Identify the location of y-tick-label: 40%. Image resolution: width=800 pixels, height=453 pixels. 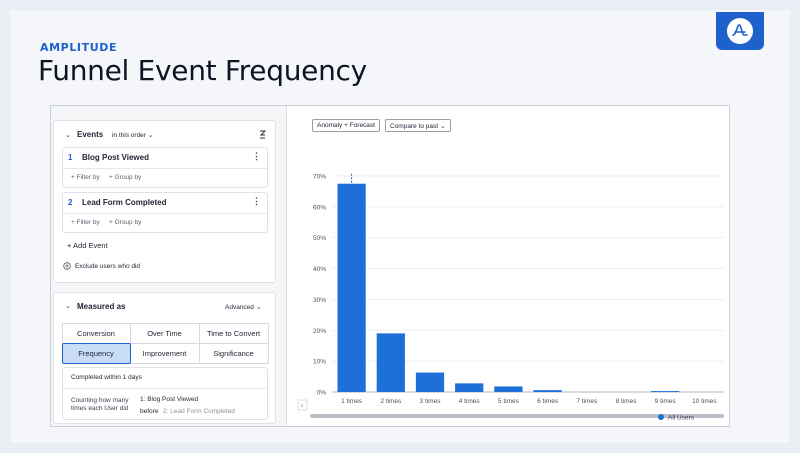
(319, 269).